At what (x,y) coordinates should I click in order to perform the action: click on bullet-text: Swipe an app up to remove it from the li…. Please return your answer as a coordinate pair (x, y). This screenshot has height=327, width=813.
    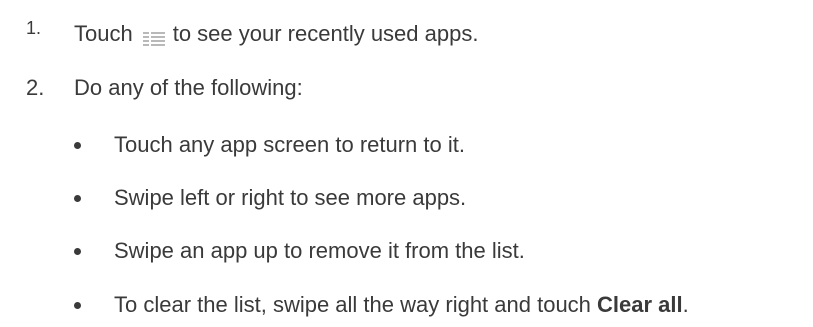
    Looking at the image, I should click on (319, 250).